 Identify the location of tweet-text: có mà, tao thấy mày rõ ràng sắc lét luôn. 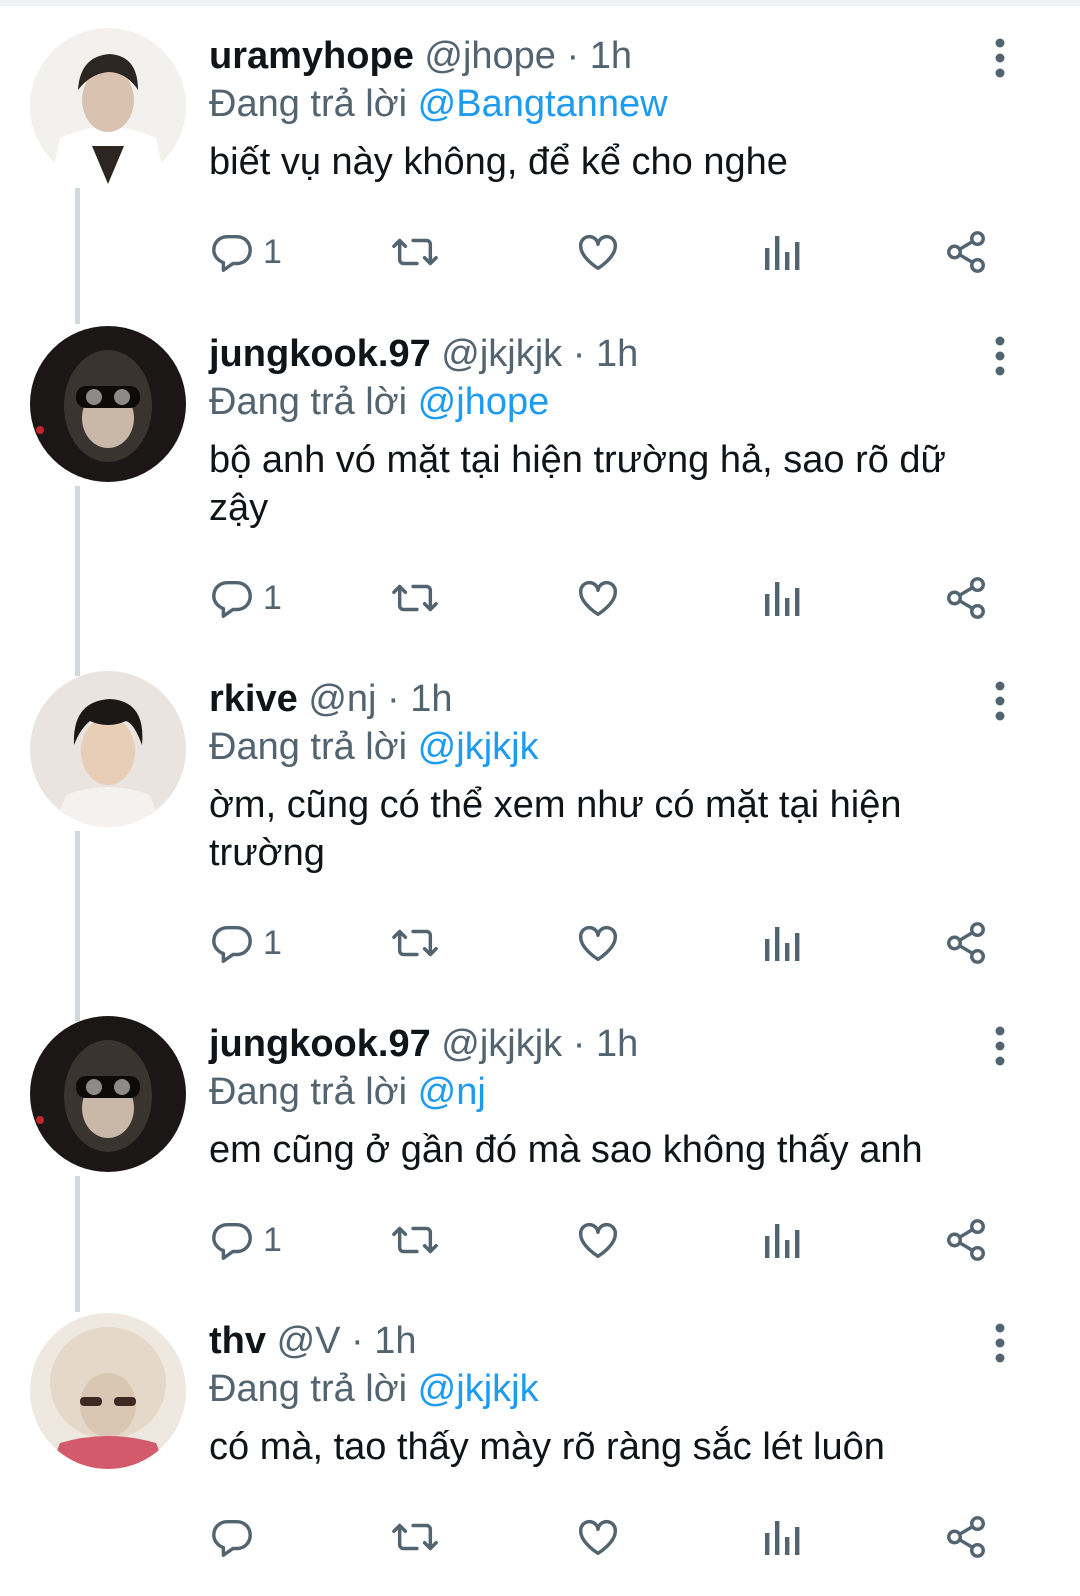
(547, 1447).